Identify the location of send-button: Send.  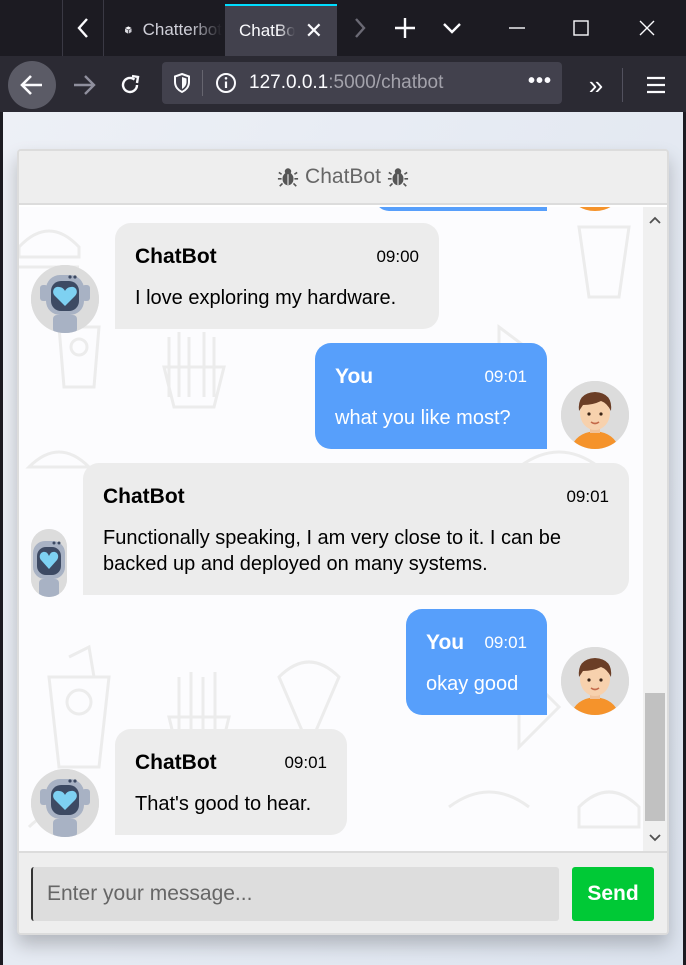
(613, 894).